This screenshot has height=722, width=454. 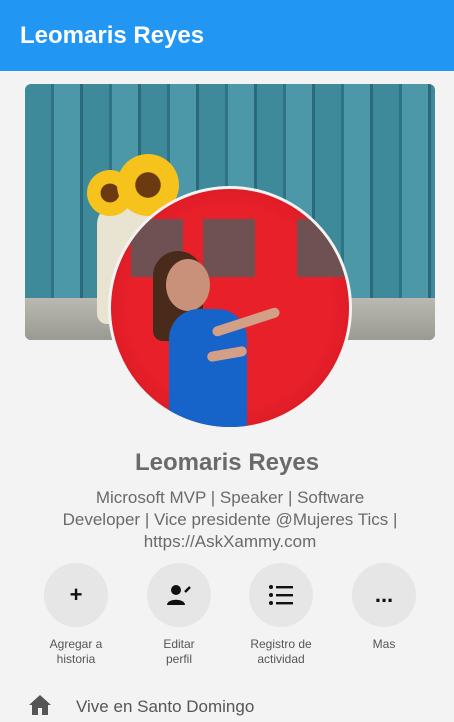 What do you see at coordinates (230, 497) in the screenshot?
I see `bio-line: Microsoft MVP | Speaker | Software` at bounding box center [230, 497].